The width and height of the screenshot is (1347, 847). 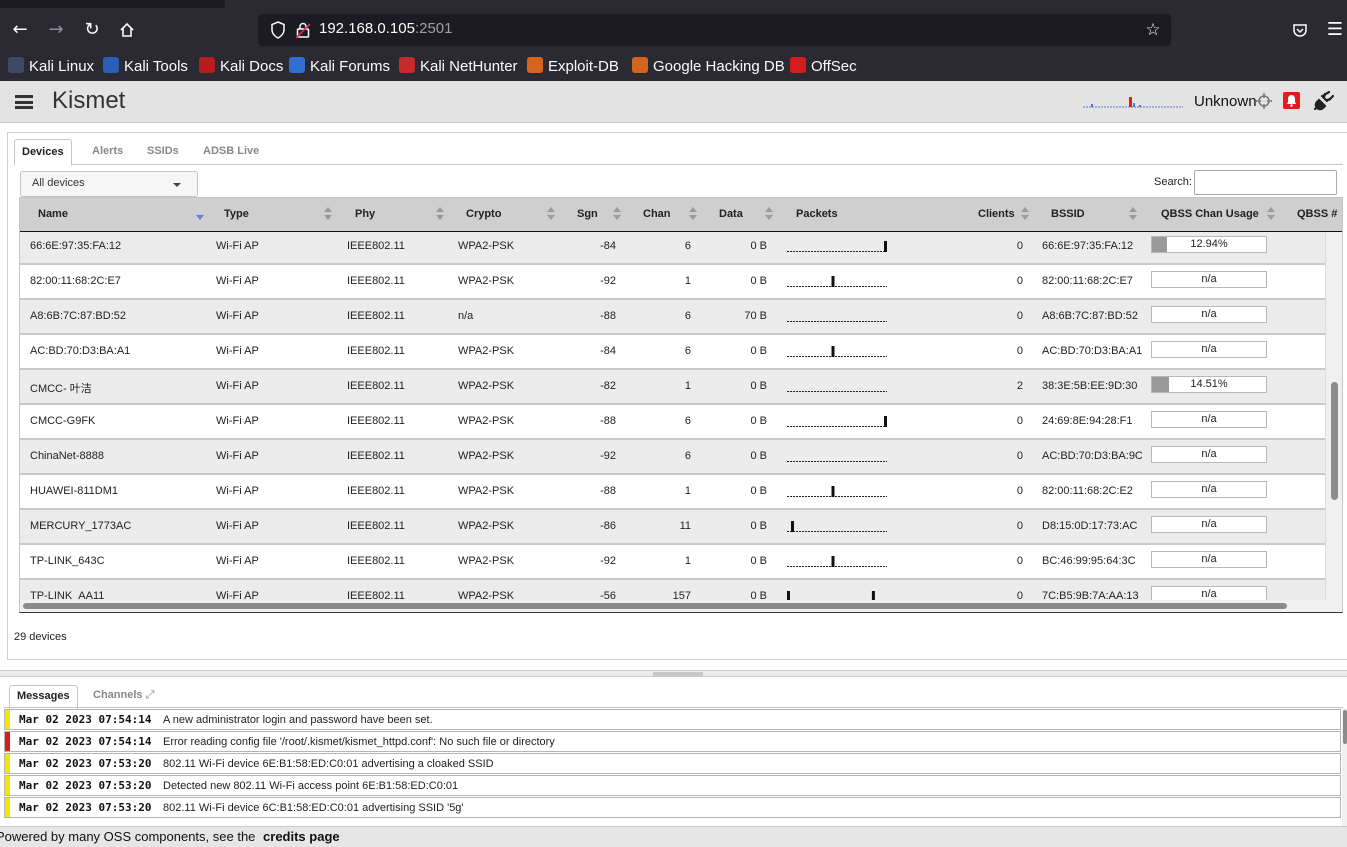 I want to click on gps-crosshair-icon, so click(x=1264, y=101).